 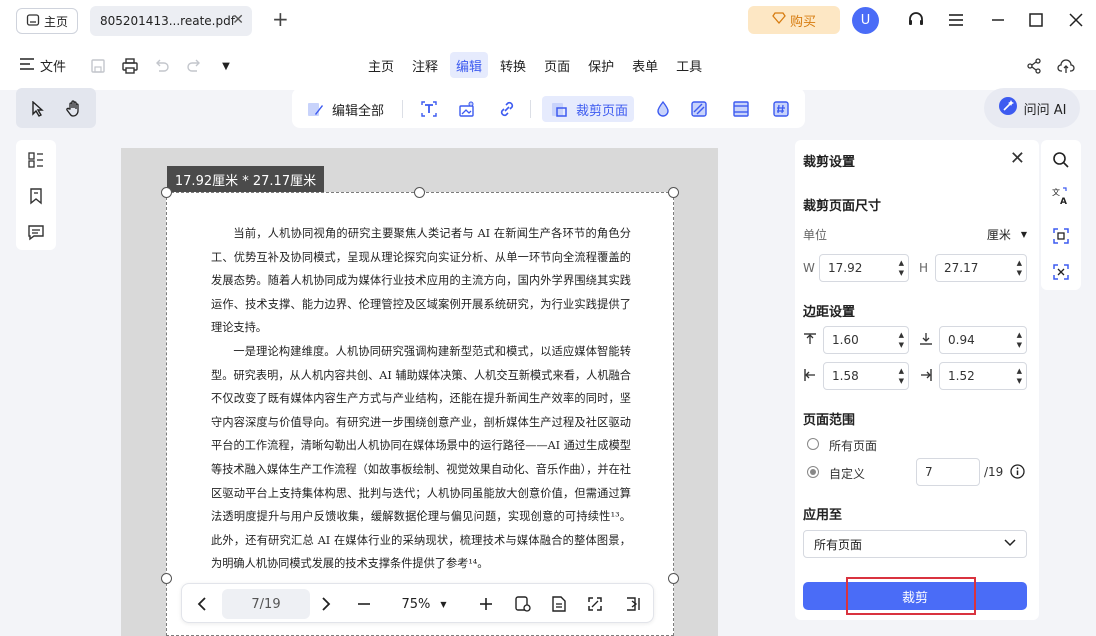 What do you see at coordinates (47, 21) in the screenshot?
I see `home-tab: 主页` at bounding box center [47, 21].